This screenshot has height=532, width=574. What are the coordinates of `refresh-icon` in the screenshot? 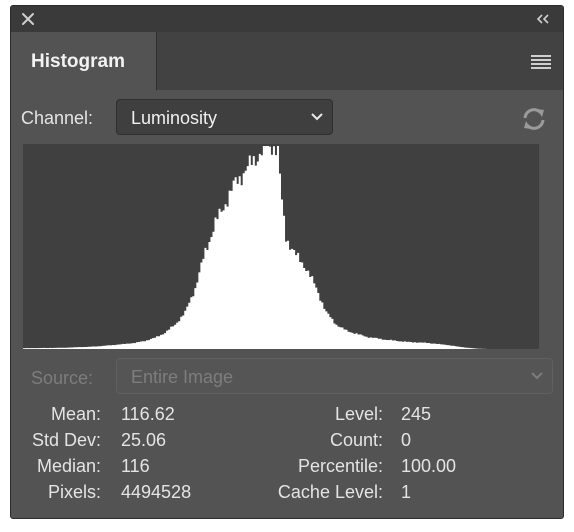 It's located at (534, 119).